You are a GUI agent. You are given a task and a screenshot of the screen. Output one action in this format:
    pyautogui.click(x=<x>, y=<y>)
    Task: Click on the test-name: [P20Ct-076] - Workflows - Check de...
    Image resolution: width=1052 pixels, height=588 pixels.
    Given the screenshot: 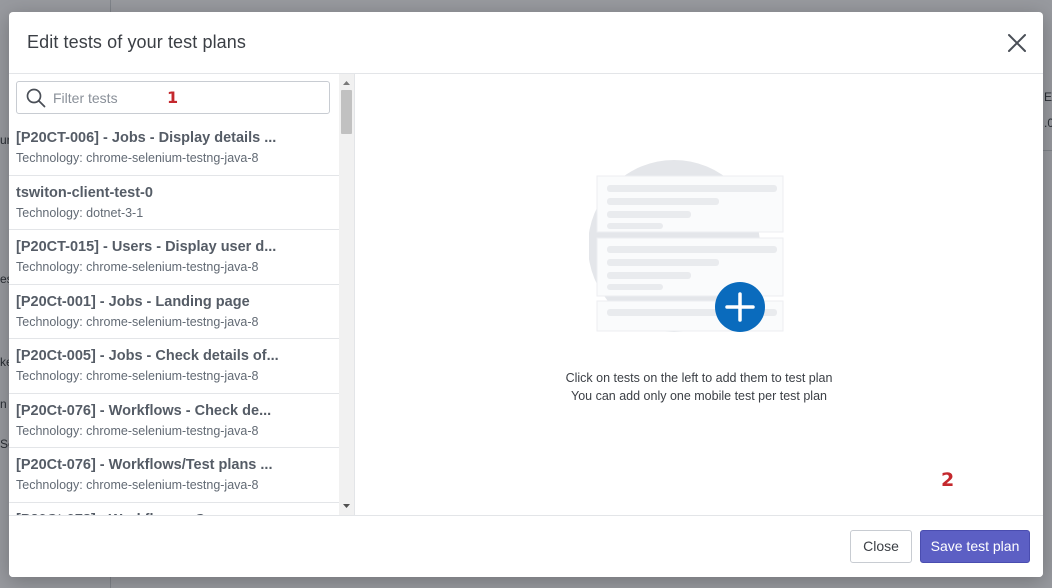 What is the action you would take?
    pyautogui.click(x=144, y=410)
    